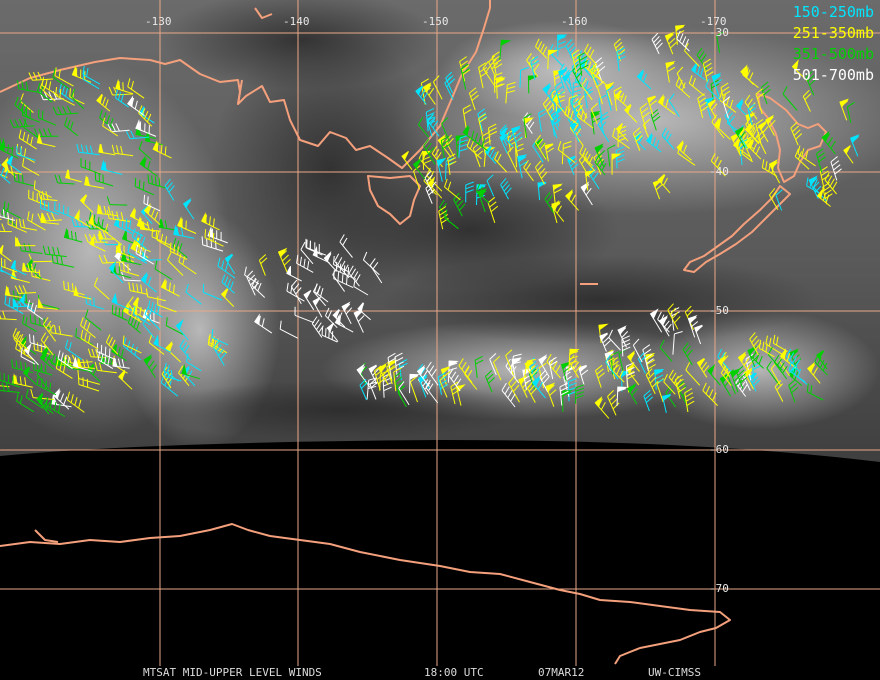 The height and width of the screenshot is (680, 880). What do you see at coordinates (454, 672) in the screenshot?
I see `time-label: 18:00 UTC` at bounding box center [454, 672].